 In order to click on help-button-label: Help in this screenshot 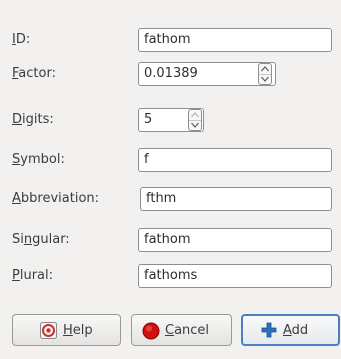, I will do `click(78, 330)`.